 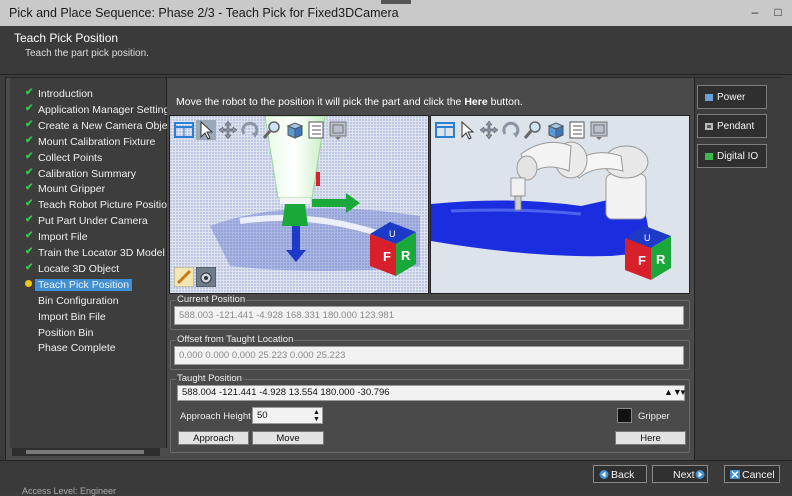 I want to click on step-item: ✔ Collect Points, so click(x=88, y=158).